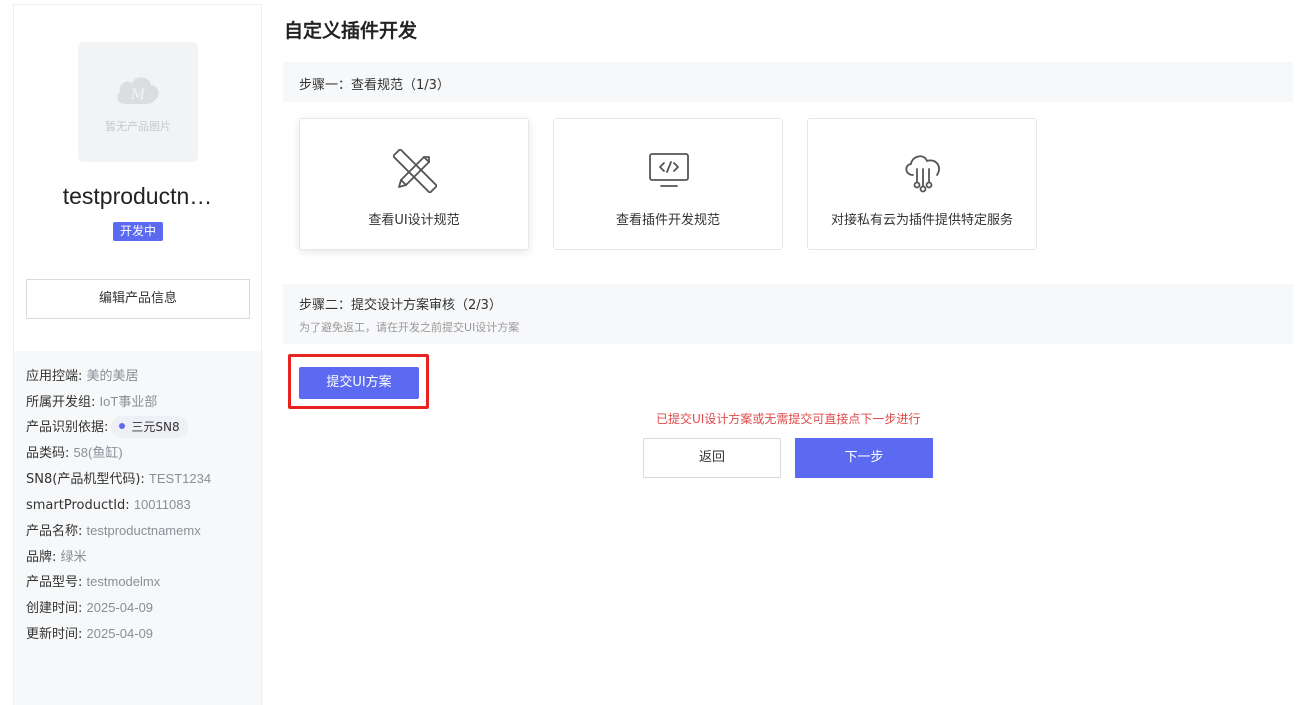  Describe the element at coordinates (138, 126) in the screenshot. I see `no-image-caption: 暂无产品图片` at that location.